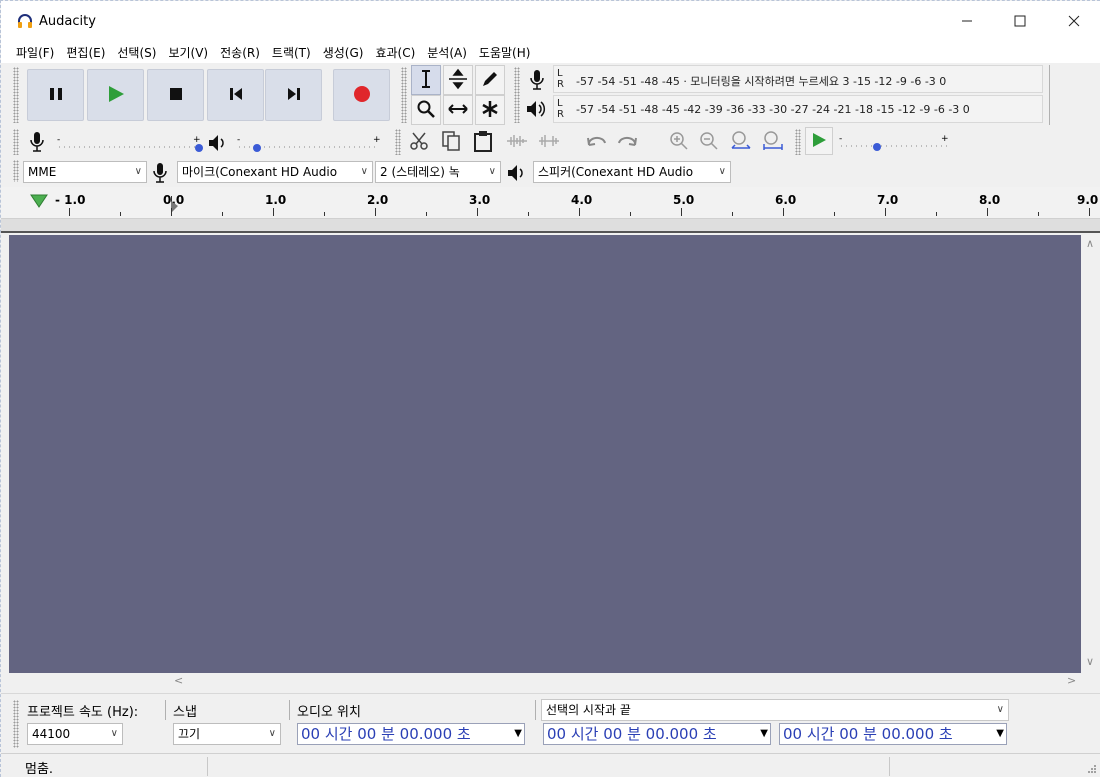 The image size is (1100, 777). What do you see at coordinates (235, 95) in the screenshot?
I see `skip-to-start-button` at bounding box center [235, 95].